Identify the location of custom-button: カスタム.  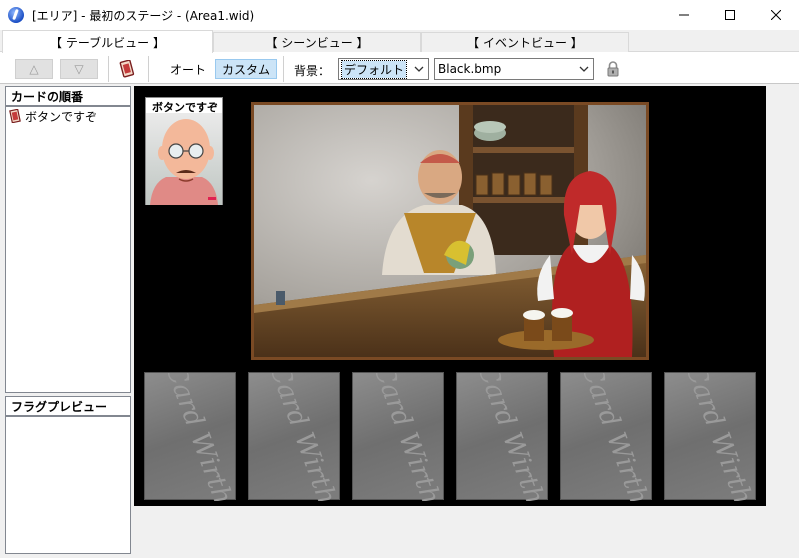
(246, 69).